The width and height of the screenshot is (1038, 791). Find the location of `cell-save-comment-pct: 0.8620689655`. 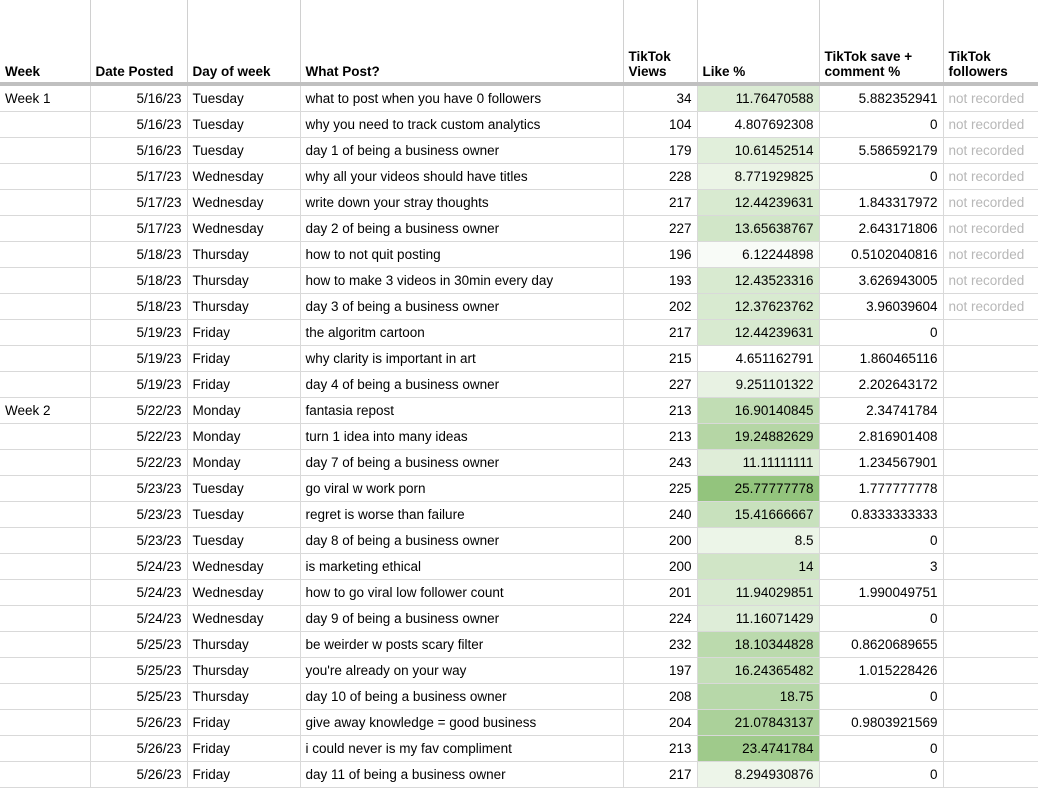

cell-save-comment-pct: 0.8620689655 is located at coordinates (881, 644).